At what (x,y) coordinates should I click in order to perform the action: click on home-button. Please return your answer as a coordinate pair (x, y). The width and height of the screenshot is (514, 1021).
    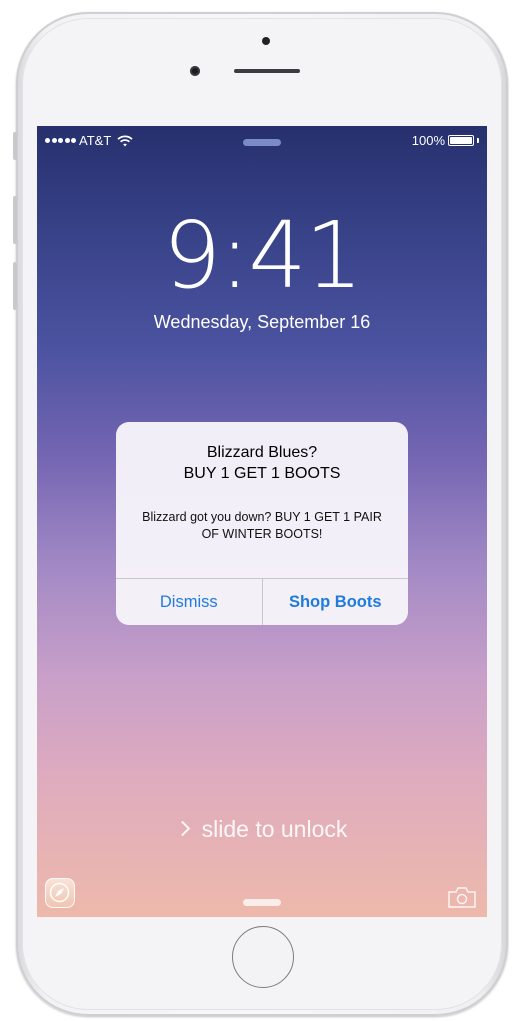
    Looking at the image, I should click on (263, 957).